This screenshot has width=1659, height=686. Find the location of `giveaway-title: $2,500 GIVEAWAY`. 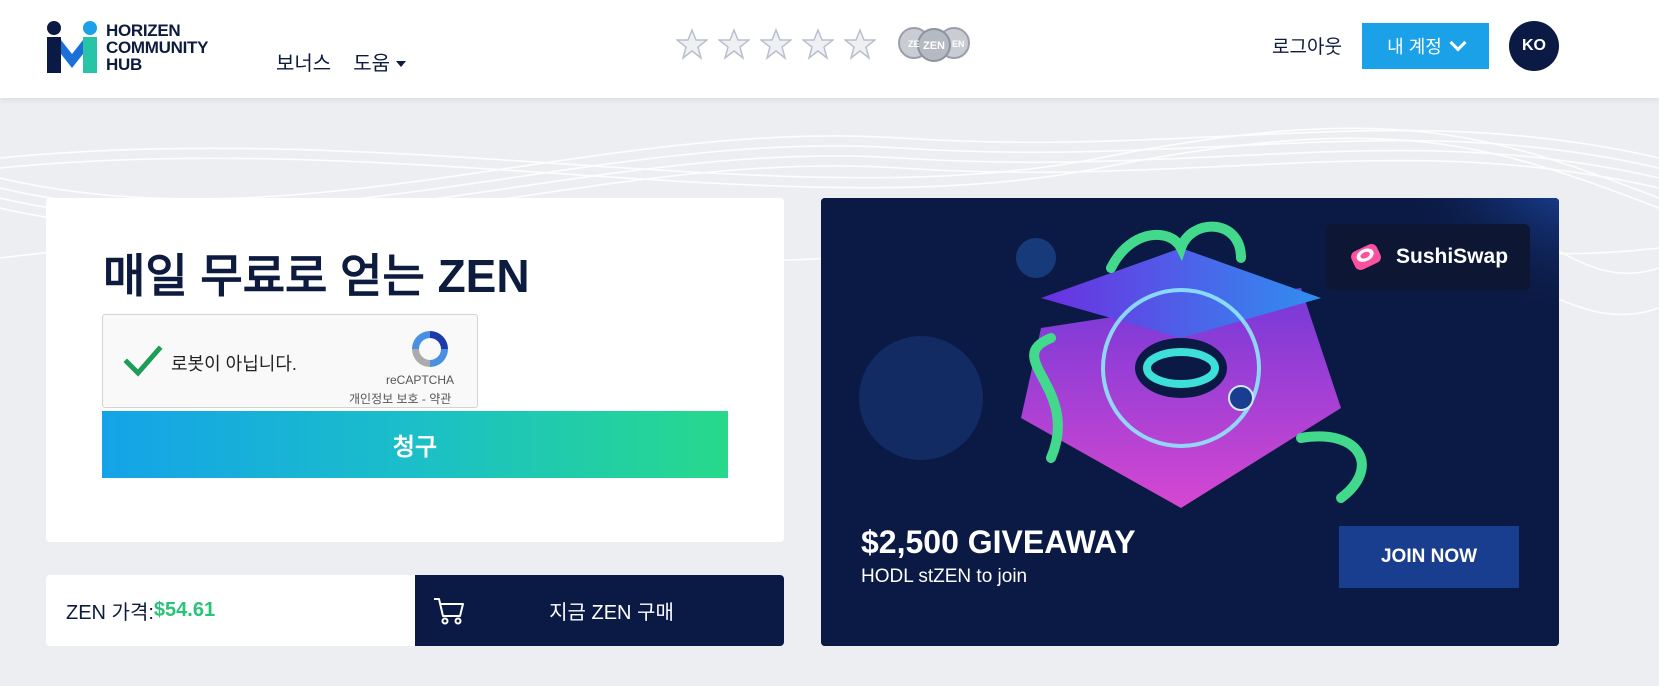

giveaway-title: $2,500 GIVEAWAY is located at coordinates (998, 542).